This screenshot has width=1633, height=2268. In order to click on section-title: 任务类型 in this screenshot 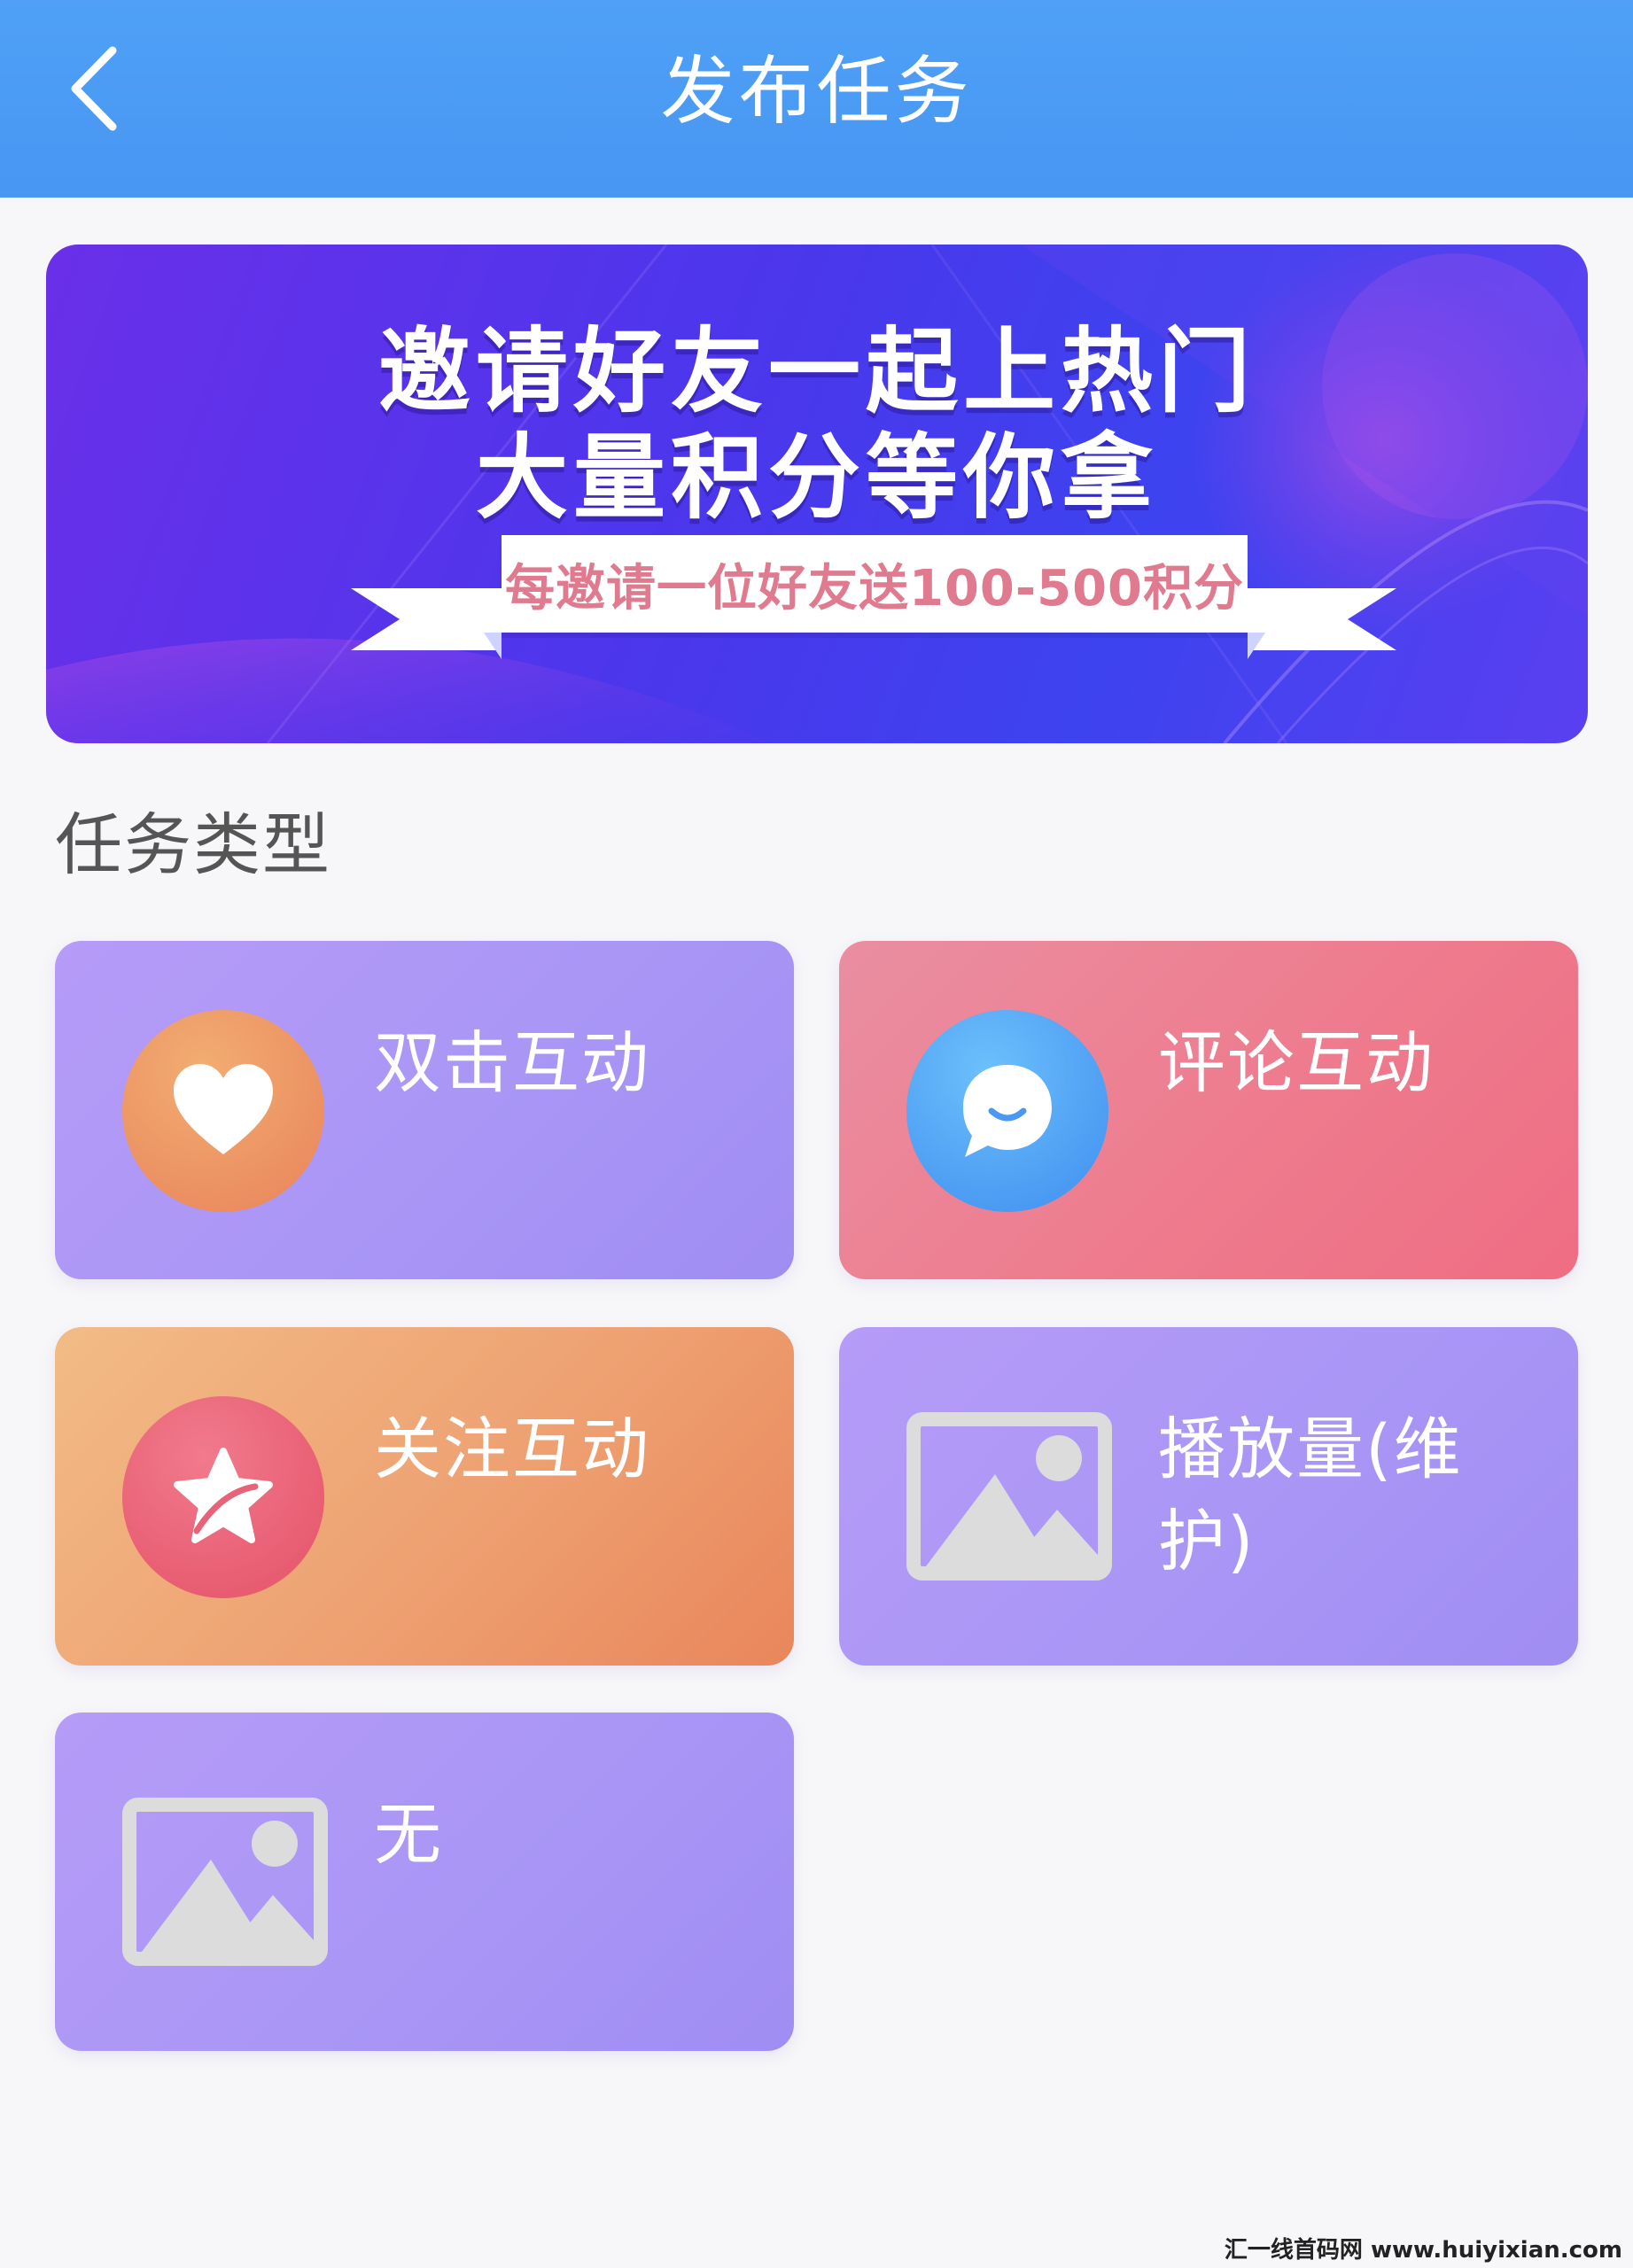, I will do `click(193, 844)`.